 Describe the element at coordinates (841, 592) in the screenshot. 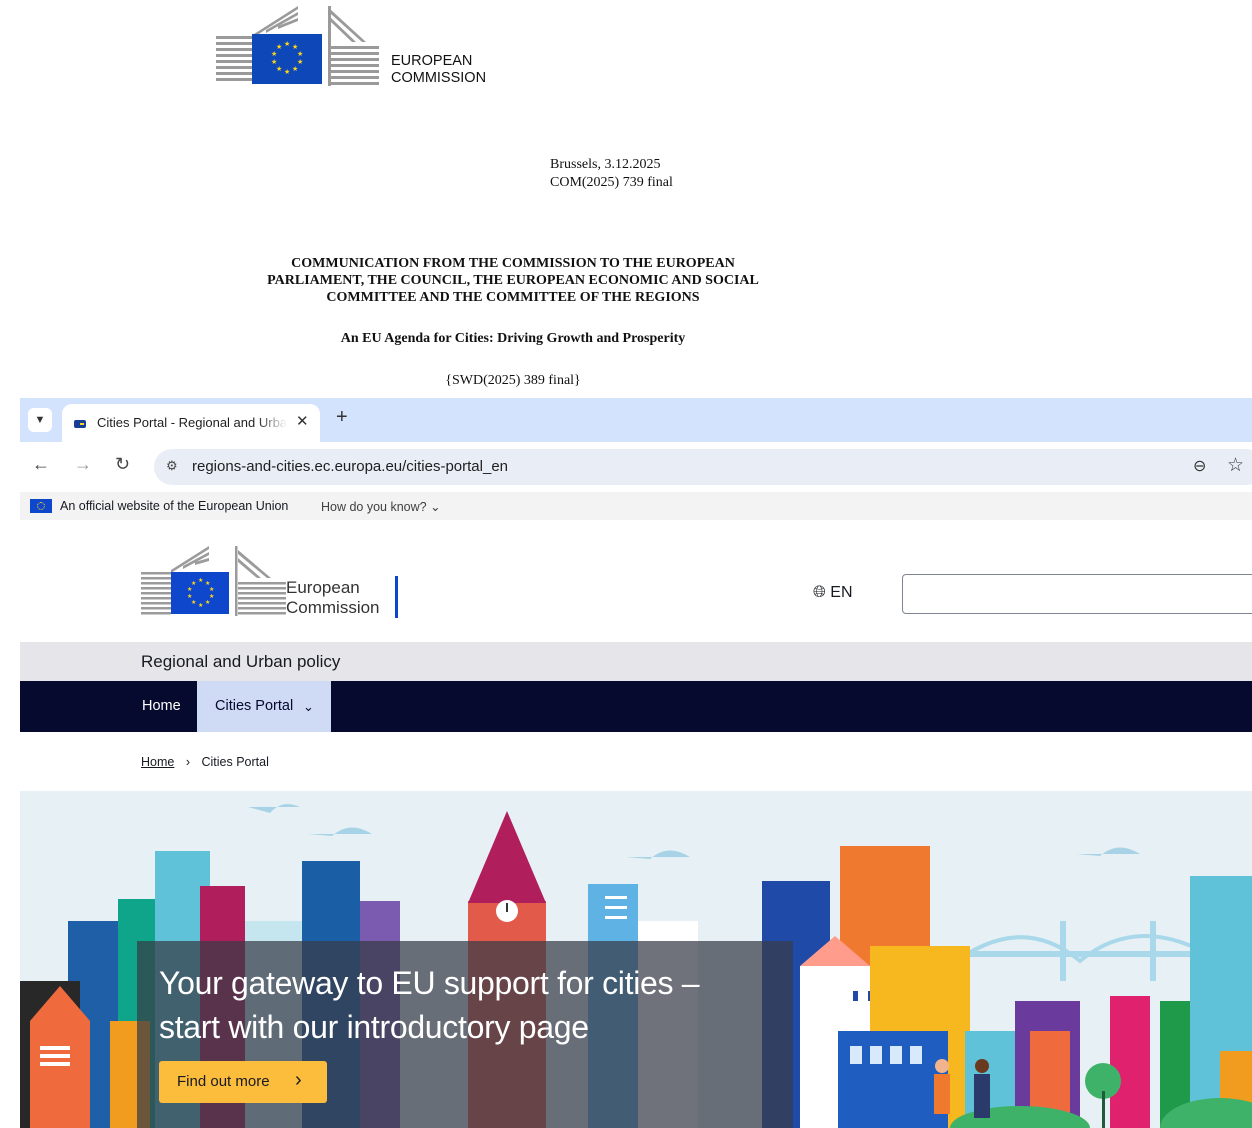

I see `language-code: EN` at that location.